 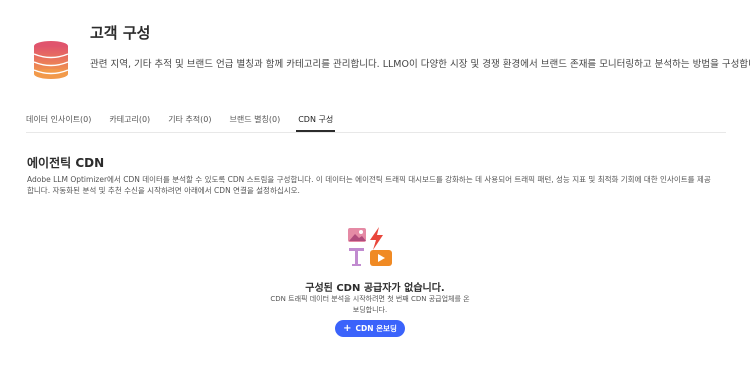 I want to click on cdn-onboarding-button: + CDN 온보딩, so click(x=370, y=328).